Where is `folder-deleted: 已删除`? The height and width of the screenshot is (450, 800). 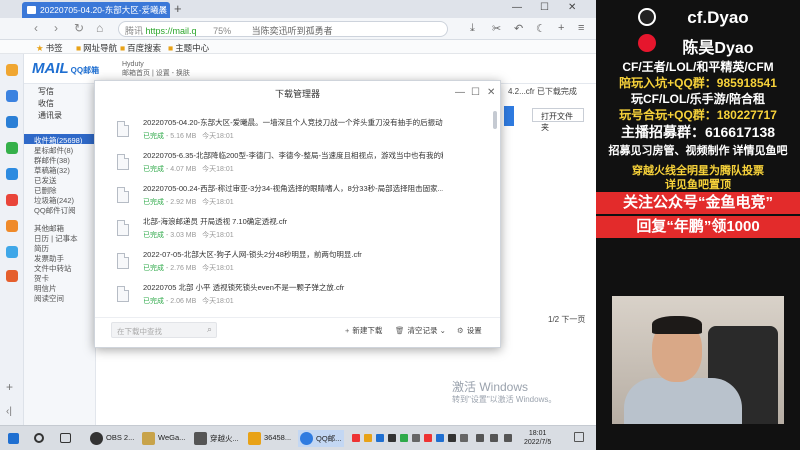 folder-deleted: 已删除 is located at coordinates (59, 189).